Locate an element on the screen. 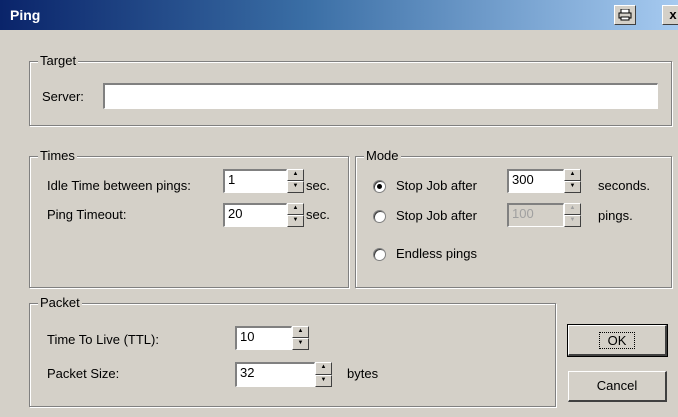  stop-after-seconds-label: Stop Job after is located at coordinates (436, 185).